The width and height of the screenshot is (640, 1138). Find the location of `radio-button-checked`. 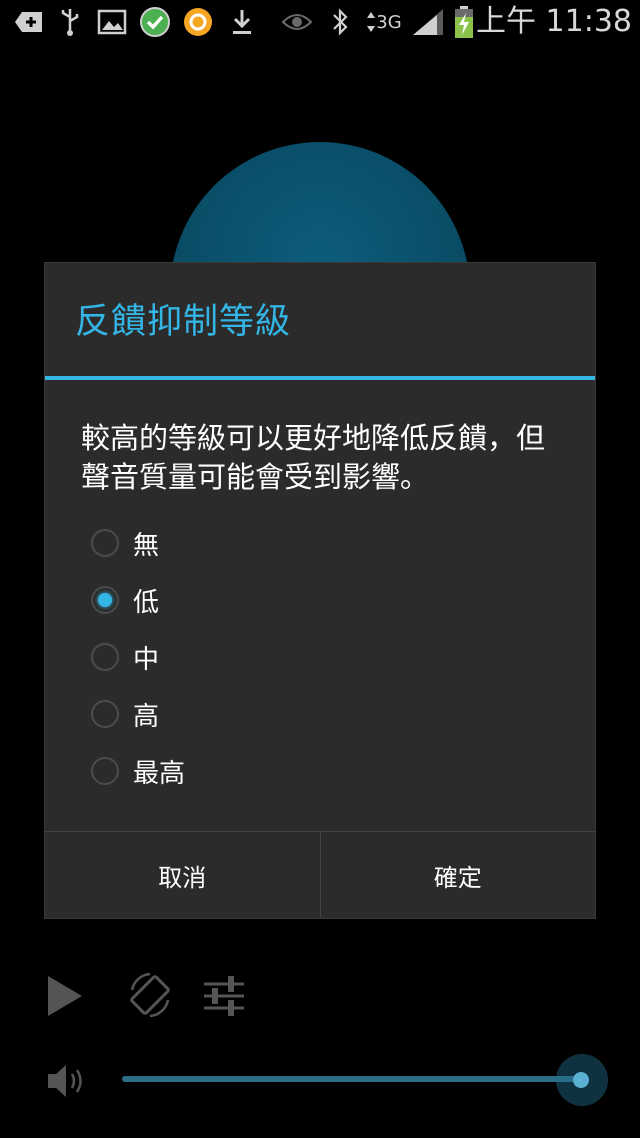

radio-button-checked is located at coordinates (105, 600).